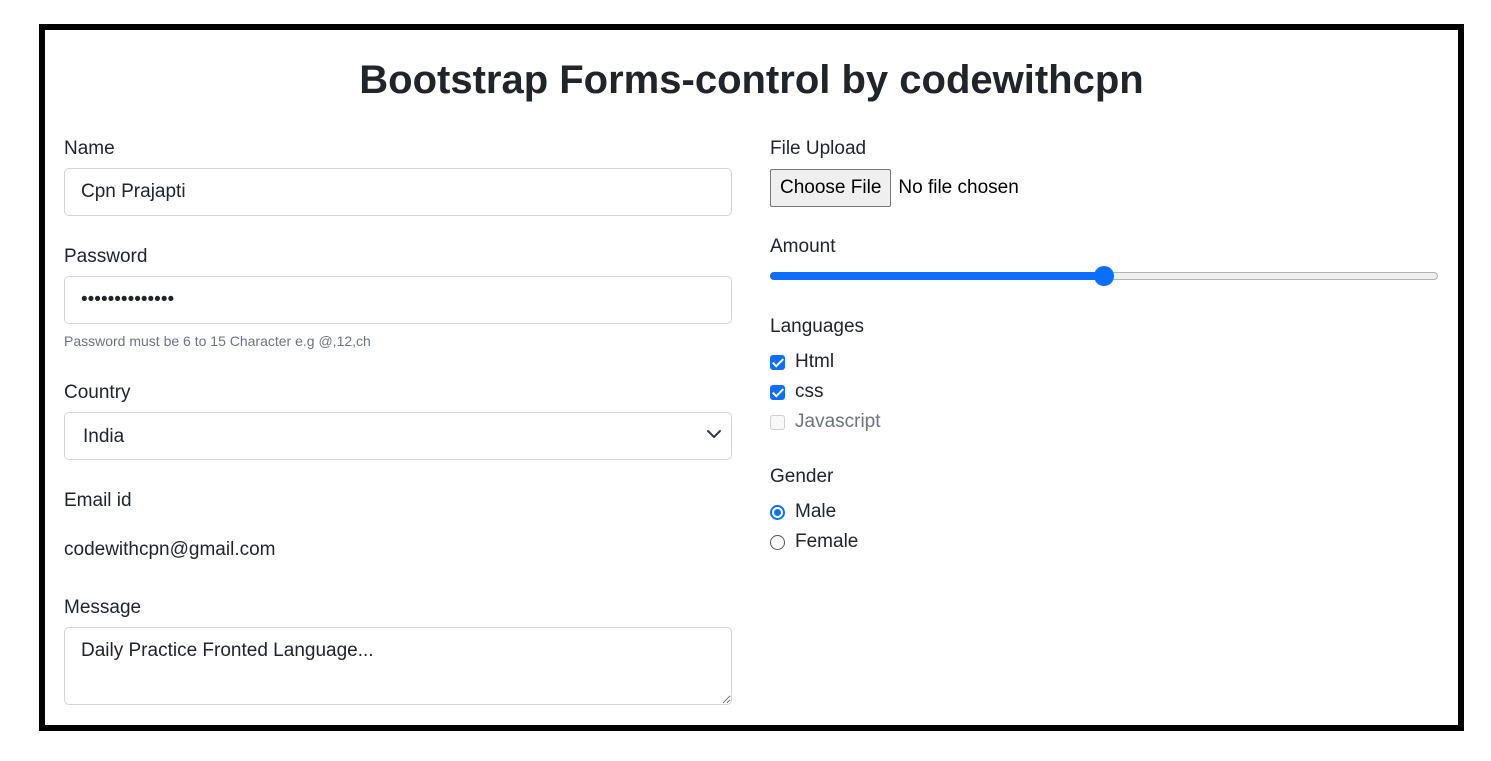 This screenshot has width=1491, height=761. Describe the element at coordinates (106, 256) in the screenshot. I see `password-label: Password` at that location.